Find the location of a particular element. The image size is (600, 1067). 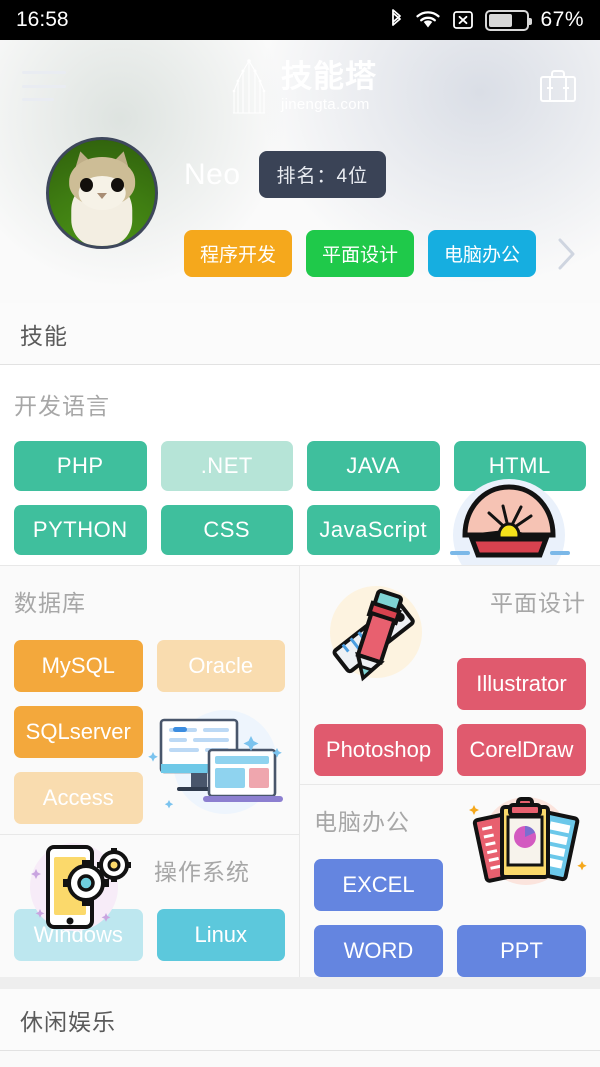

battery-icon is located at coordinates (509, 20).